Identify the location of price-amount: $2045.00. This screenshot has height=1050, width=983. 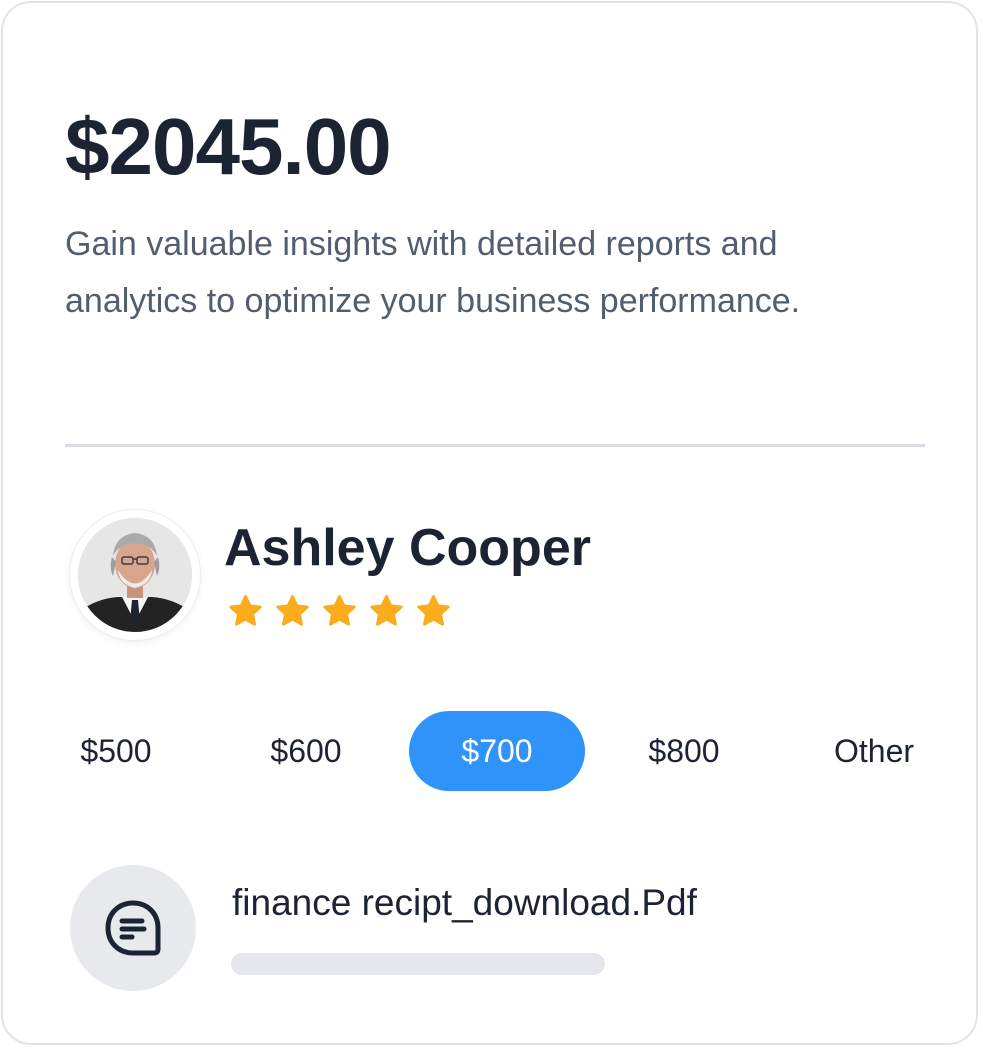
(228, 146).